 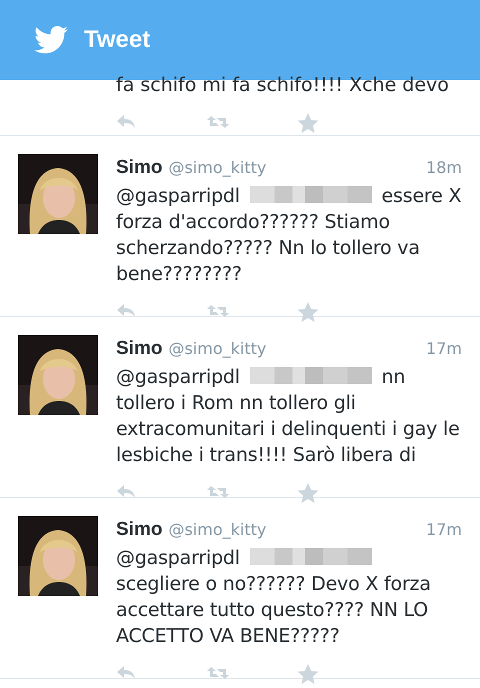 What do you see at coordinates (289, 235) in the screenshot?
I see `tweet-text: @gasparripdl essere X forza d'accordo?????? Stiamo scherzando????? Nn lo tollero va bene????????` at bounding box center [289, 235].